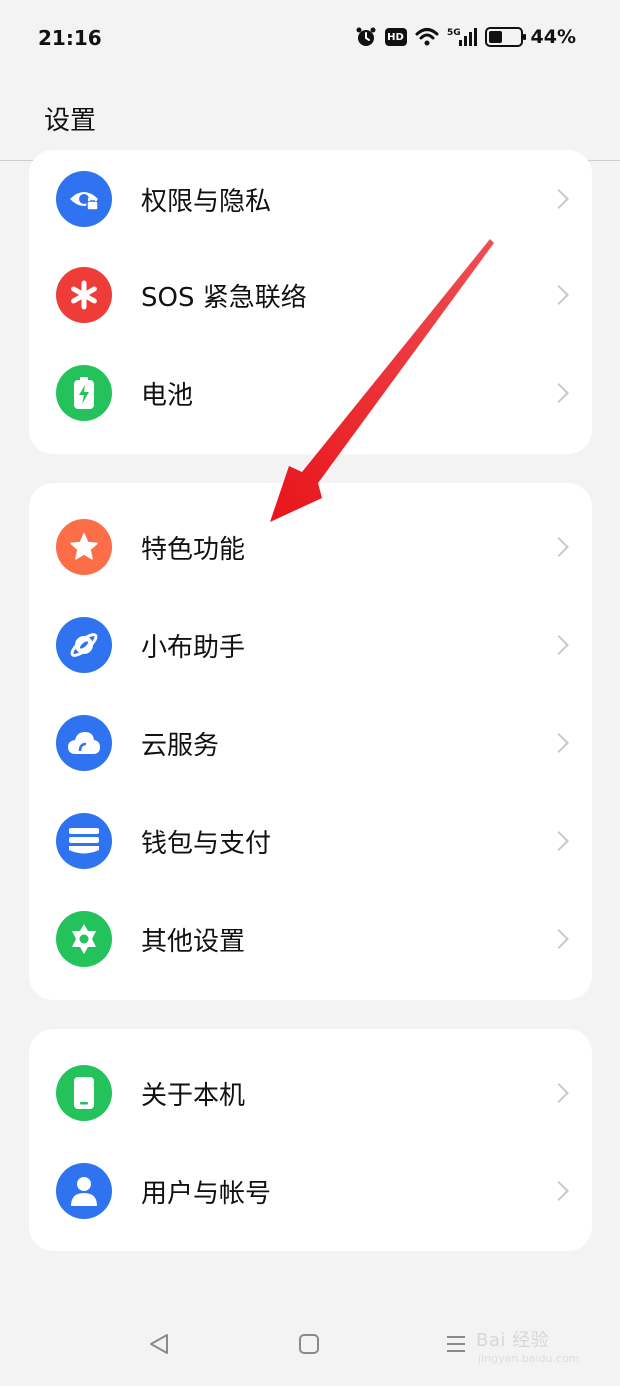  Describe the element at coordinates (310, 1191) in the screenshot. I see `row-user-account: 用户与帐号` at that location.